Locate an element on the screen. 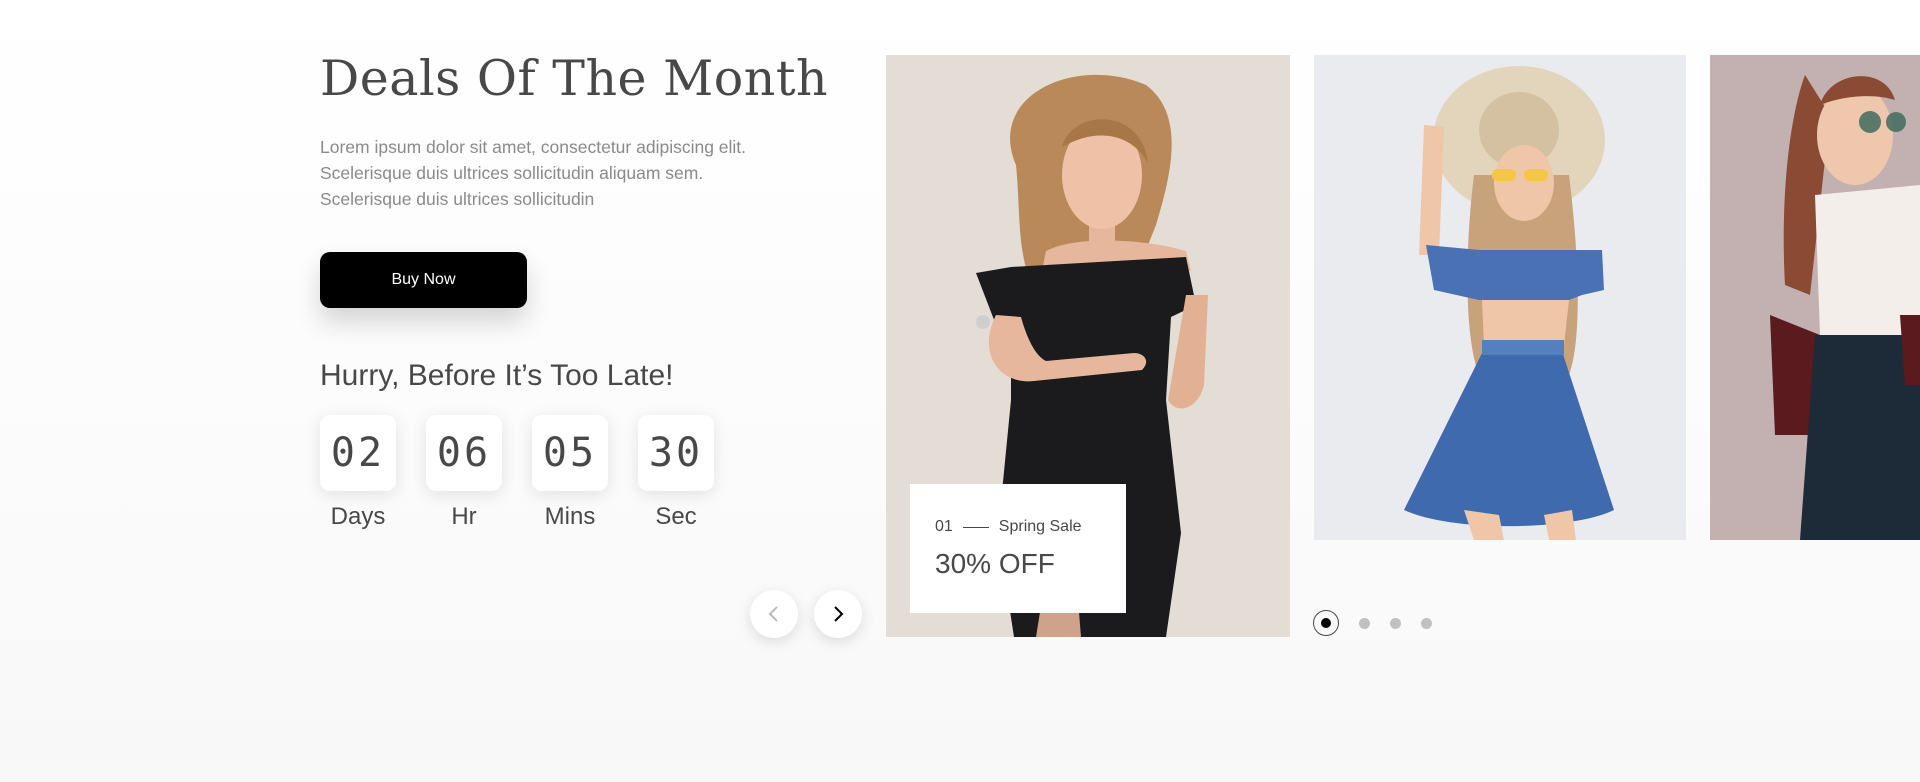  chevron-left-icon is located at coordinates (773, 614).